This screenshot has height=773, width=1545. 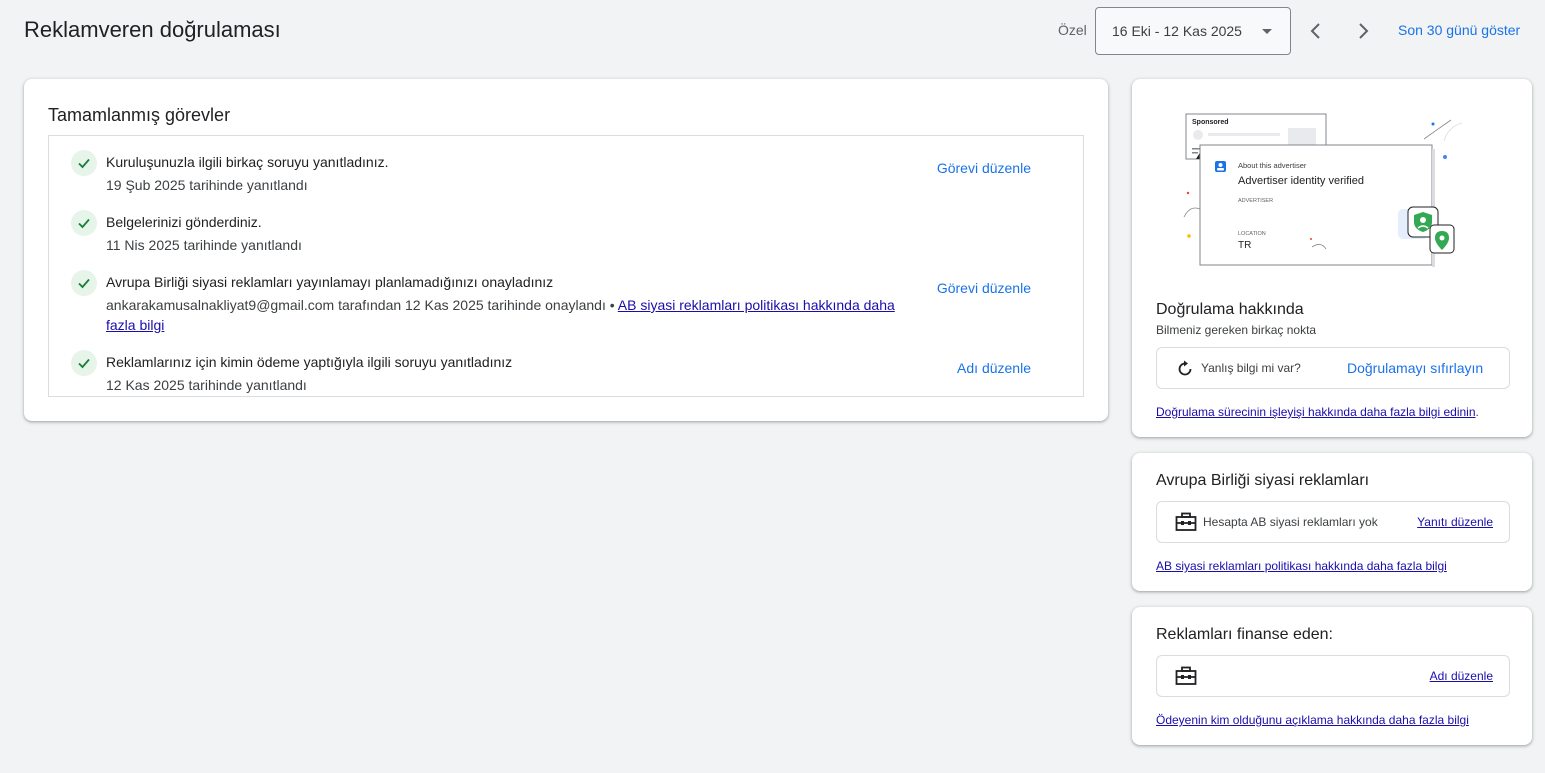 I want to click on sponsored-text: Sponsored, so click(x=1210, y=122).